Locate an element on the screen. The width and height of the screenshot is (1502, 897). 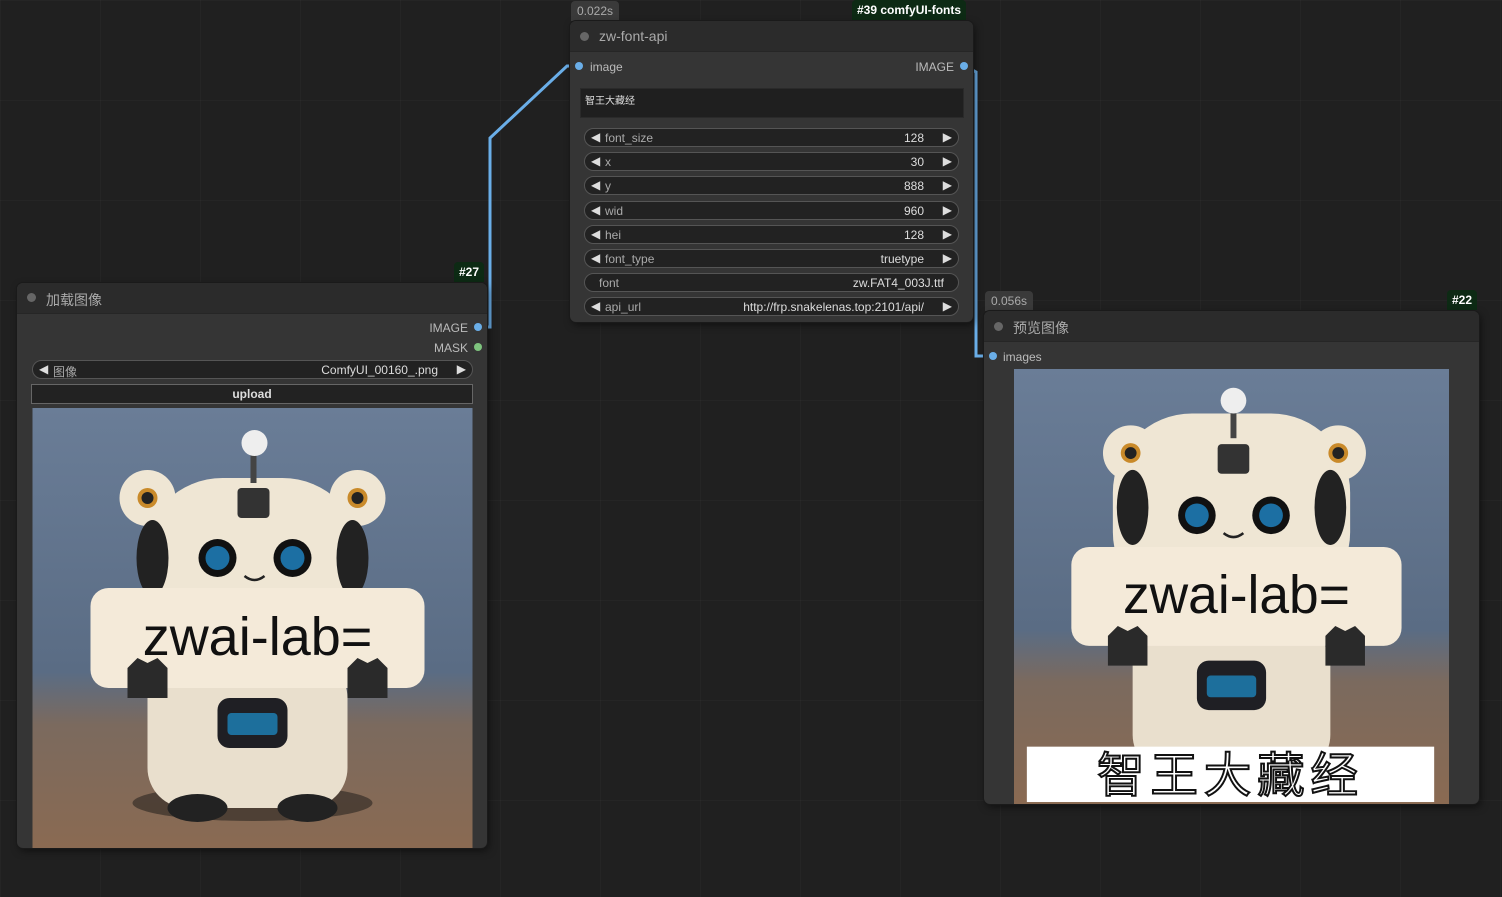
widget-label: 图像 is located at coordinates (65, 372).